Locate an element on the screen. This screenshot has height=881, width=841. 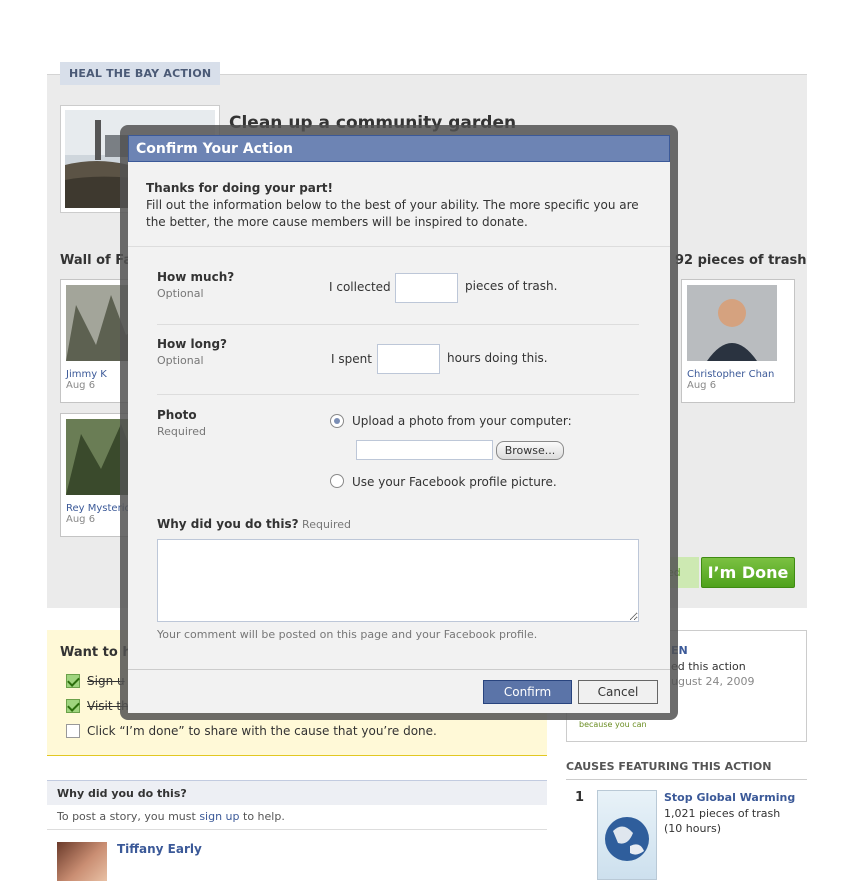
why-label: Why did you do this? is located at coordinates (228, 524).